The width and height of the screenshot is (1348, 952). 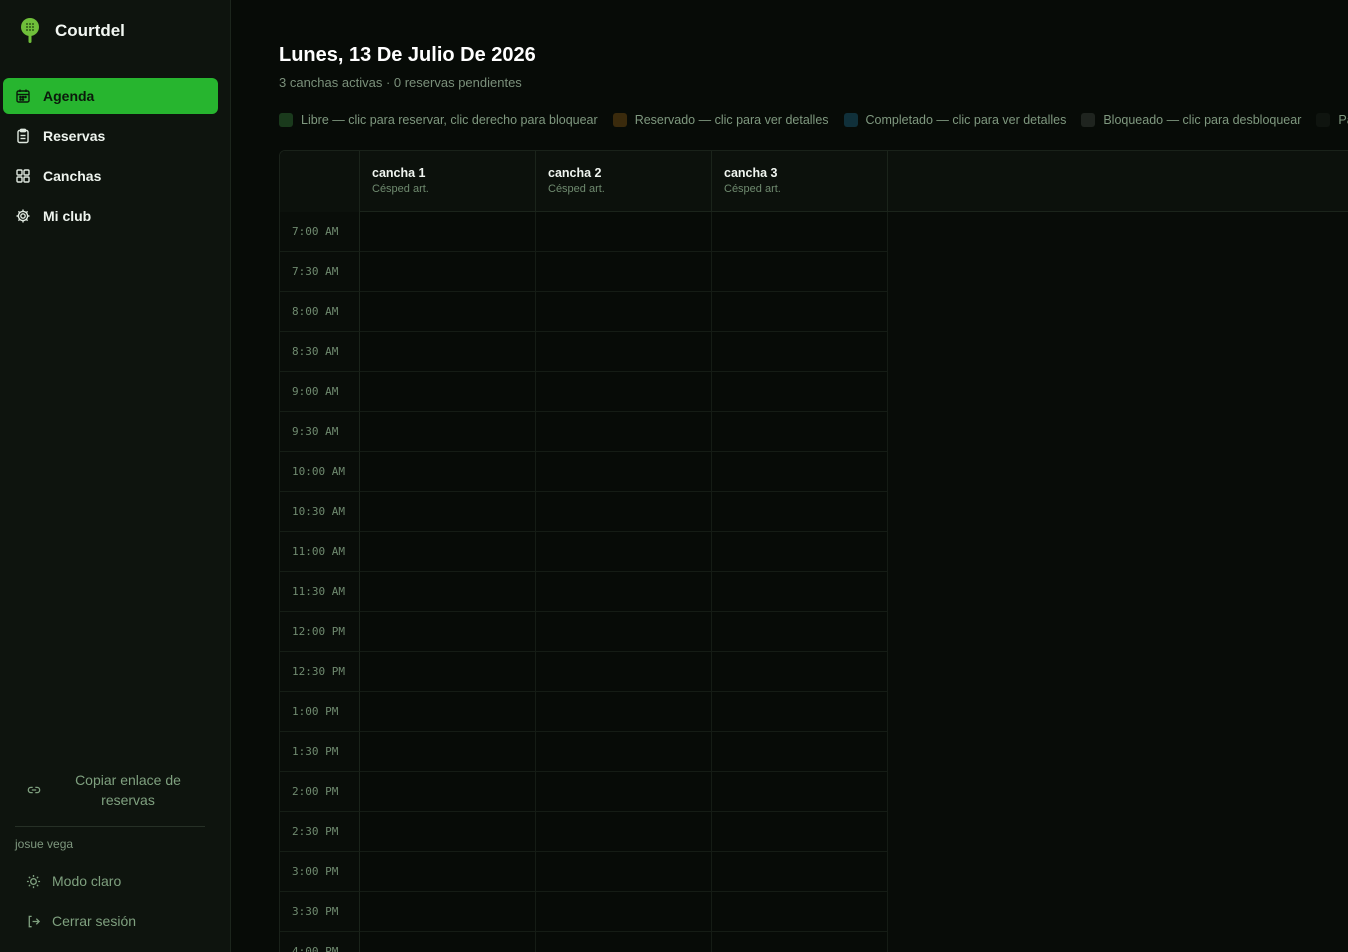 What do you see at coordinates (320, 912) in the screenshot?
I see `time-label: 3:30 PM` at bounding box center [320, 912].